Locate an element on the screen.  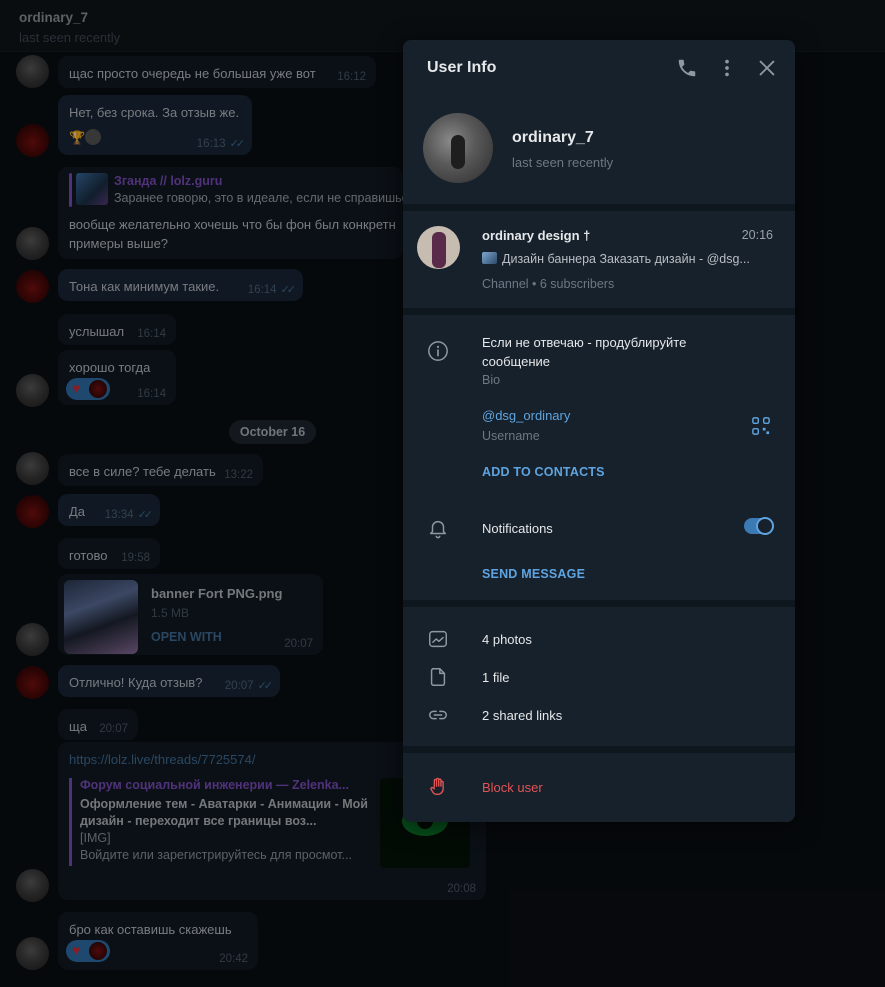
channel-name: ordinary design † is located at coordinates (536, 235).